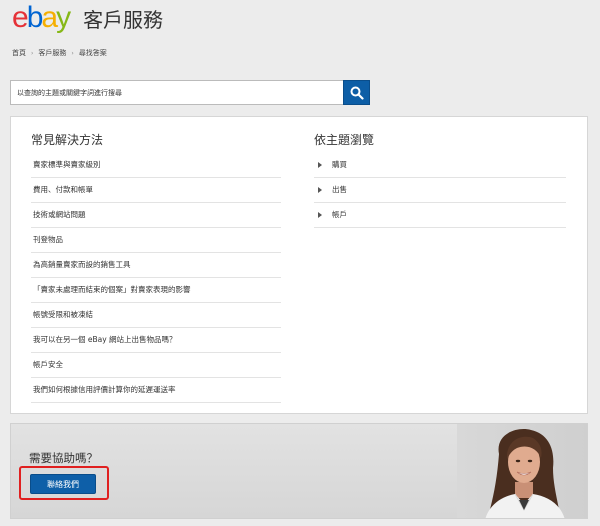 This screenshot has width=600, height=526. I want to click on search-bar, so click(190, 92).